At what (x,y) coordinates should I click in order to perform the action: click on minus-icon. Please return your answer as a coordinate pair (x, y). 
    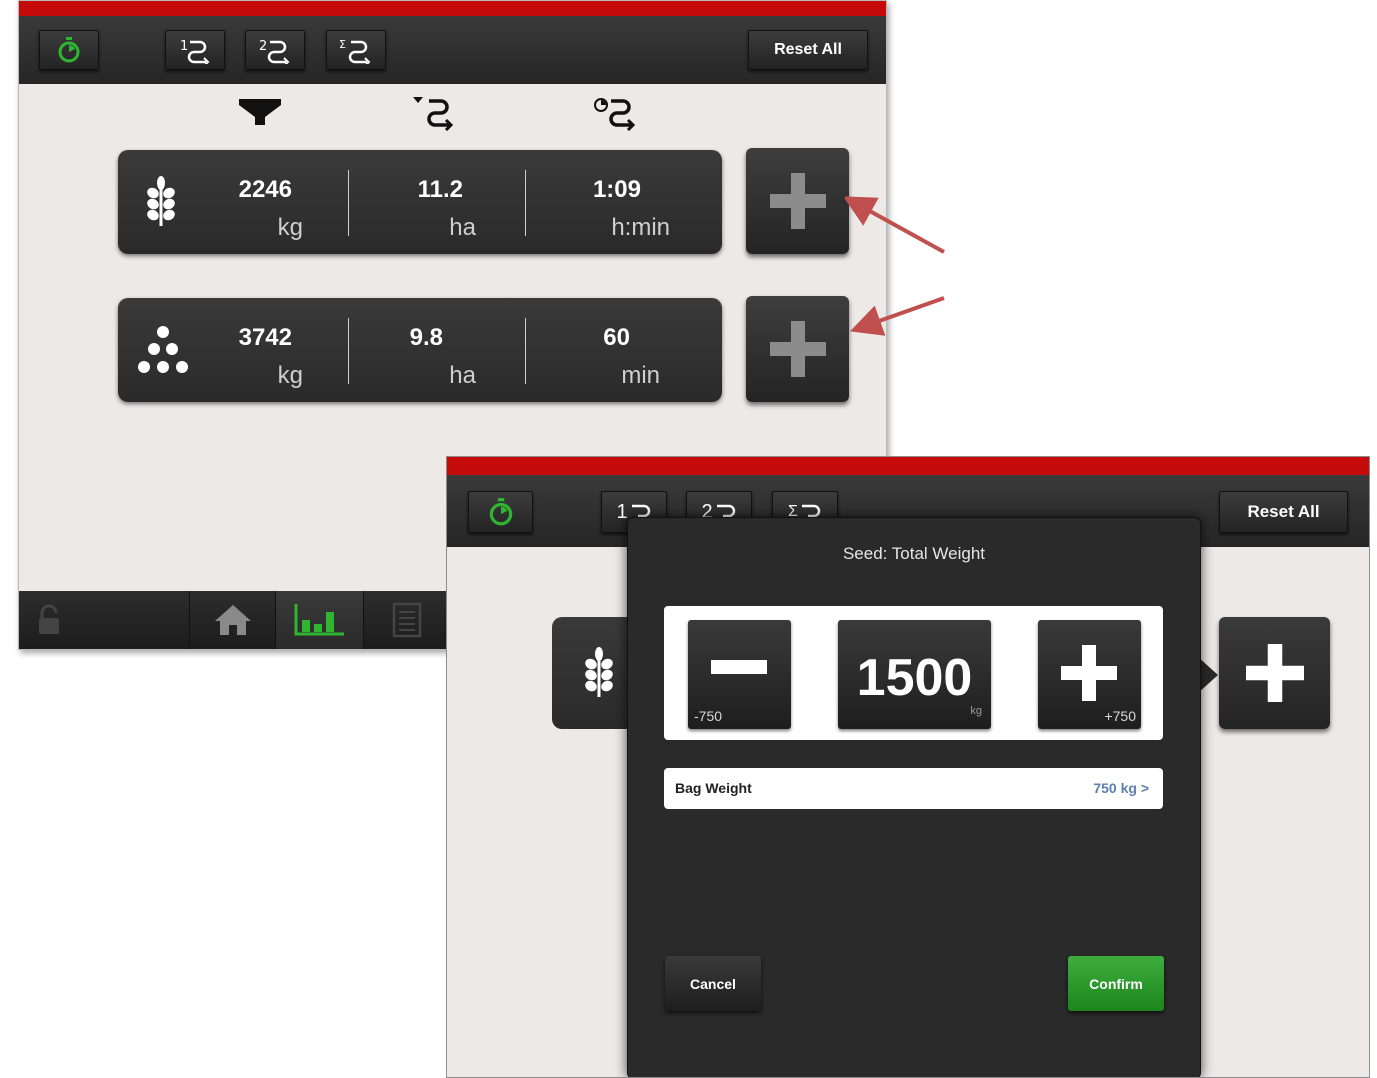
    Looking at the image, I should click on (739, 667).